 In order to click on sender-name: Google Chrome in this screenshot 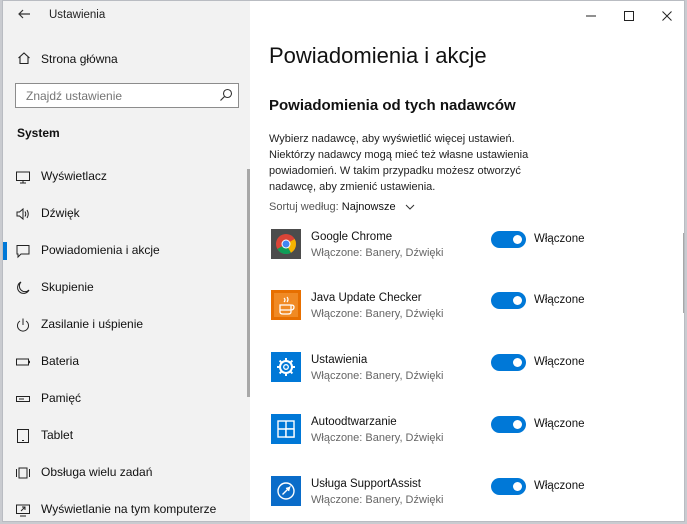, I will do `click(352, 237)`.